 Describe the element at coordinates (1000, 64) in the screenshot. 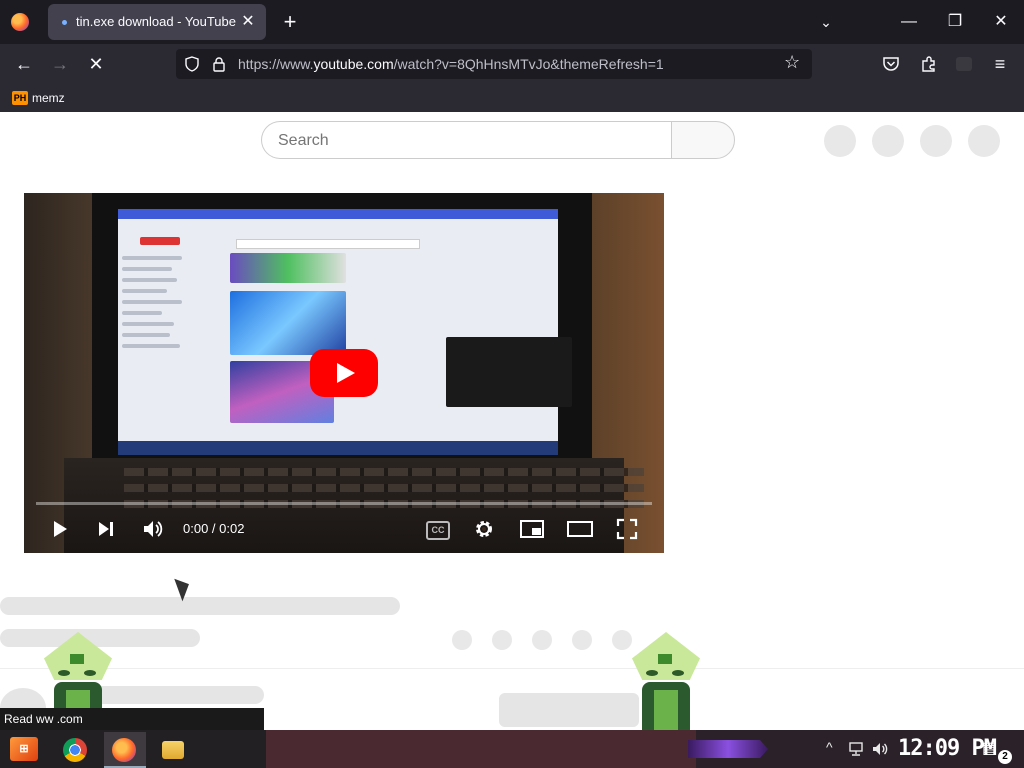

I see `app-menu-button: ≡` at that location.